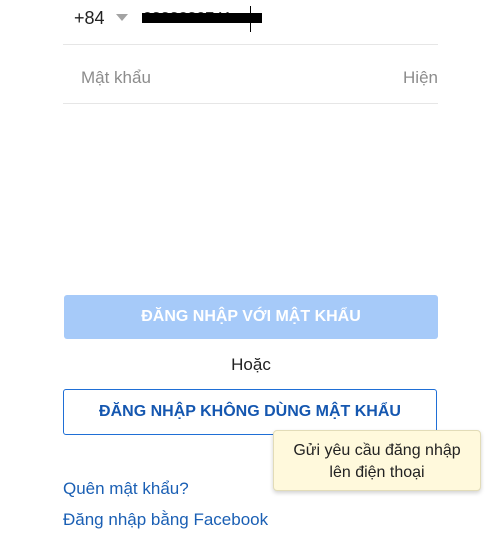  Describe the element at coordinates (377, 450) in the screenshot. I see `tooltip-line-1: Gửi yêu cầu đăng nhập` at that location.